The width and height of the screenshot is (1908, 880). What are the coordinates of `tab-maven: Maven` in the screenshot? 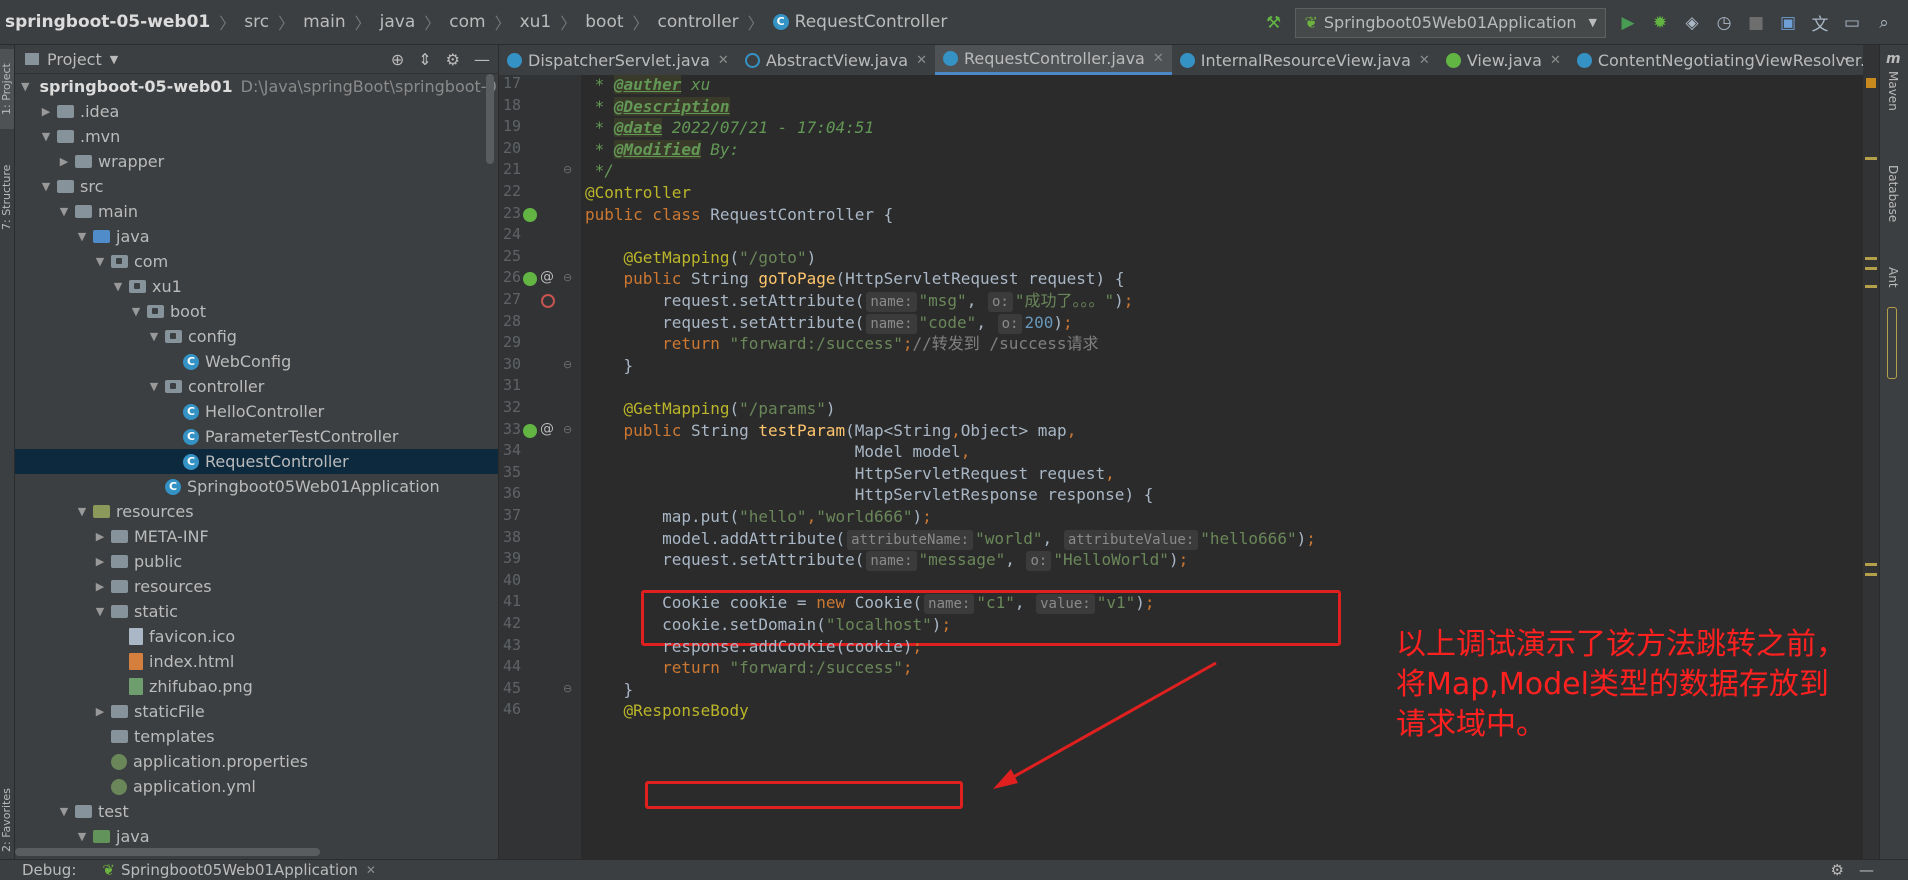 It's located at (1893, 91).